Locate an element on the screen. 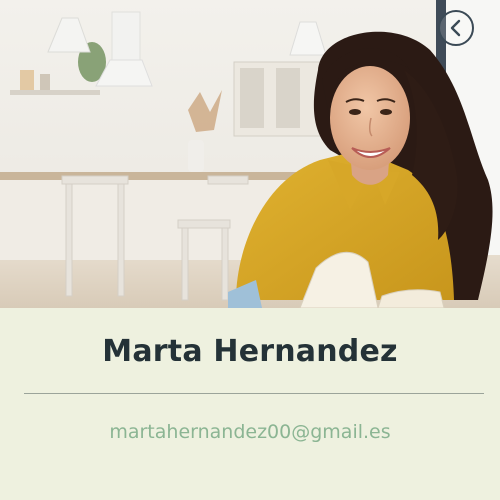  chevron-left-icon is located at coordinates (455, 28).